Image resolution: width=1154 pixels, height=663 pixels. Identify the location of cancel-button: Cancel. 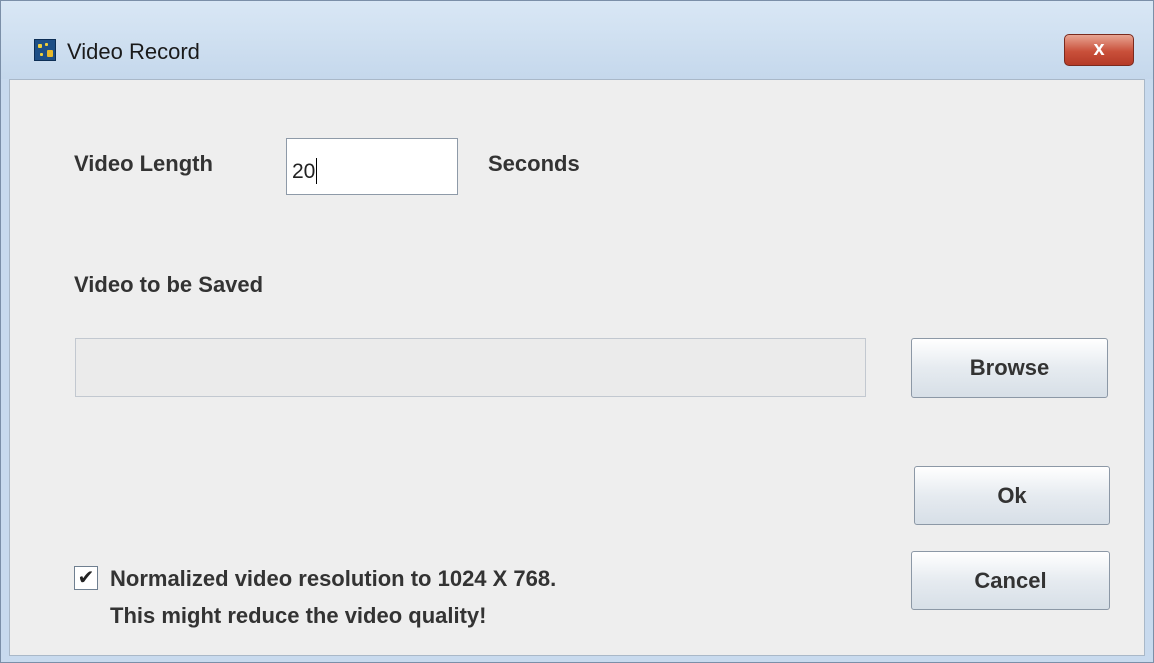
(1010, 580).